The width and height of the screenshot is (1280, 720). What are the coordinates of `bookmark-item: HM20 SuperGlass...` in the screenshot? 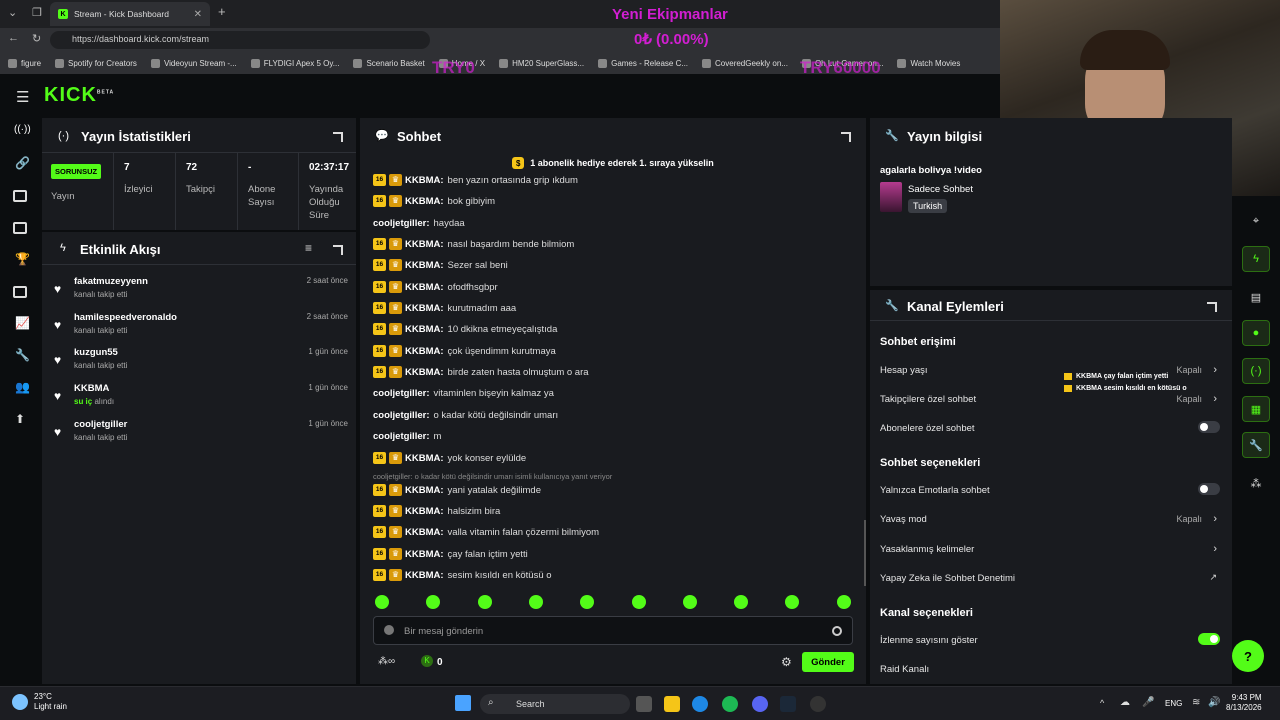 It's located at (541, 63).